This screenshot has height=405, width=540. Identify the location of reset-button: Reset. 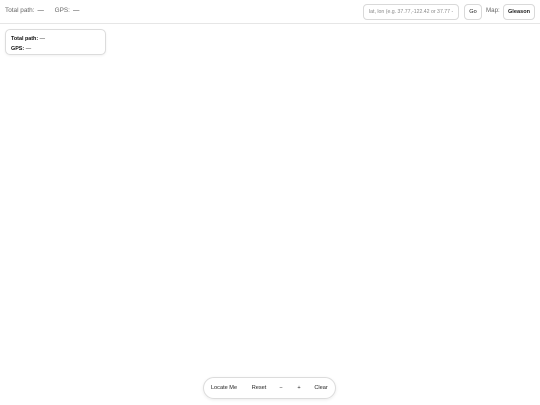
(259, 388).